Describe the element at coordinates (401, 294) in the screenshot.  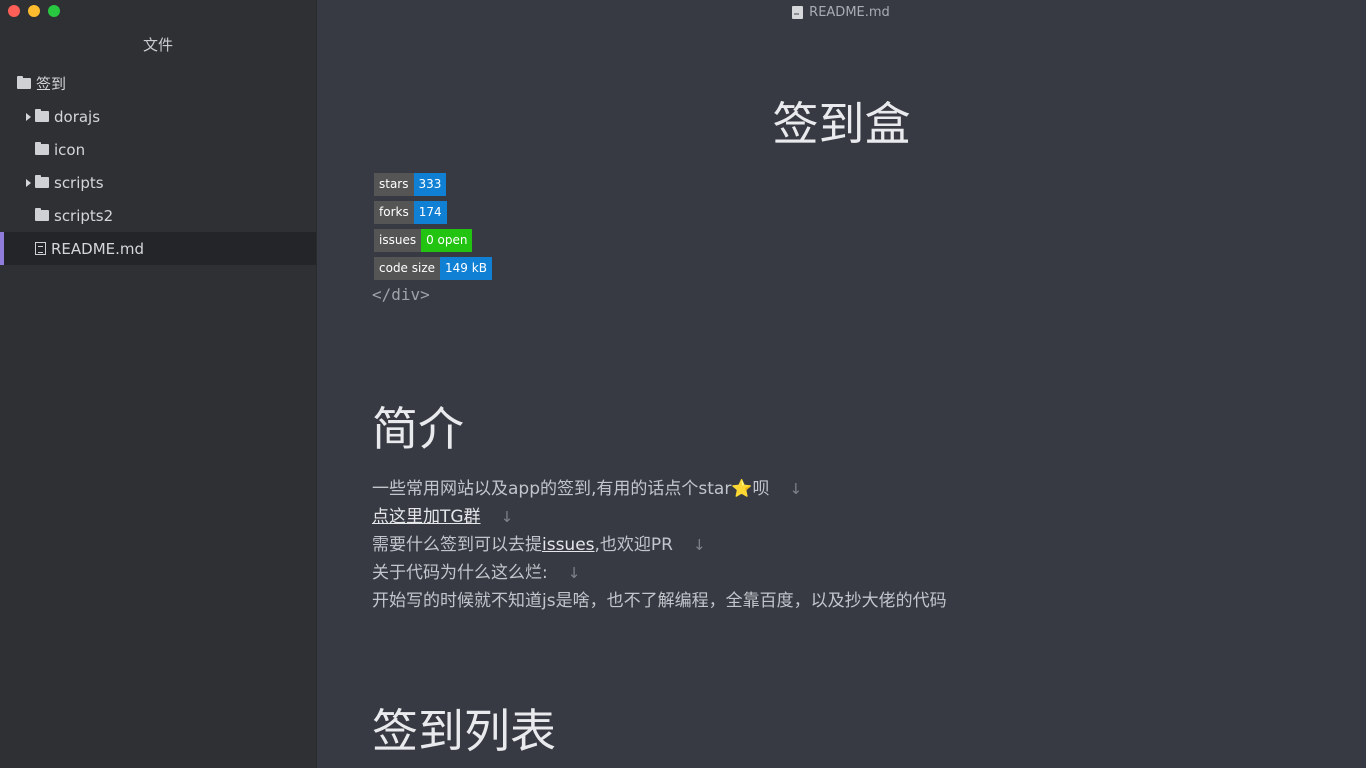
I see `raw-html-tag: </div>` at that location.